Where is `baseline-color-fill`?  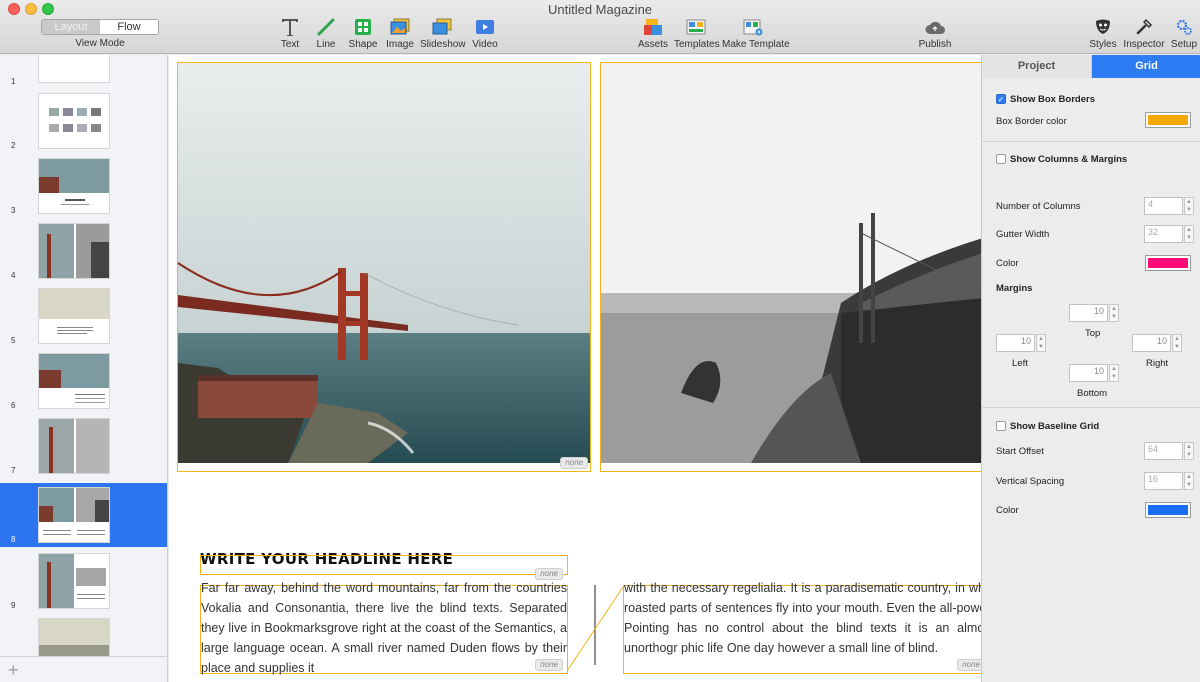 baseline-color-fill is located at coordinates (1168, 510).